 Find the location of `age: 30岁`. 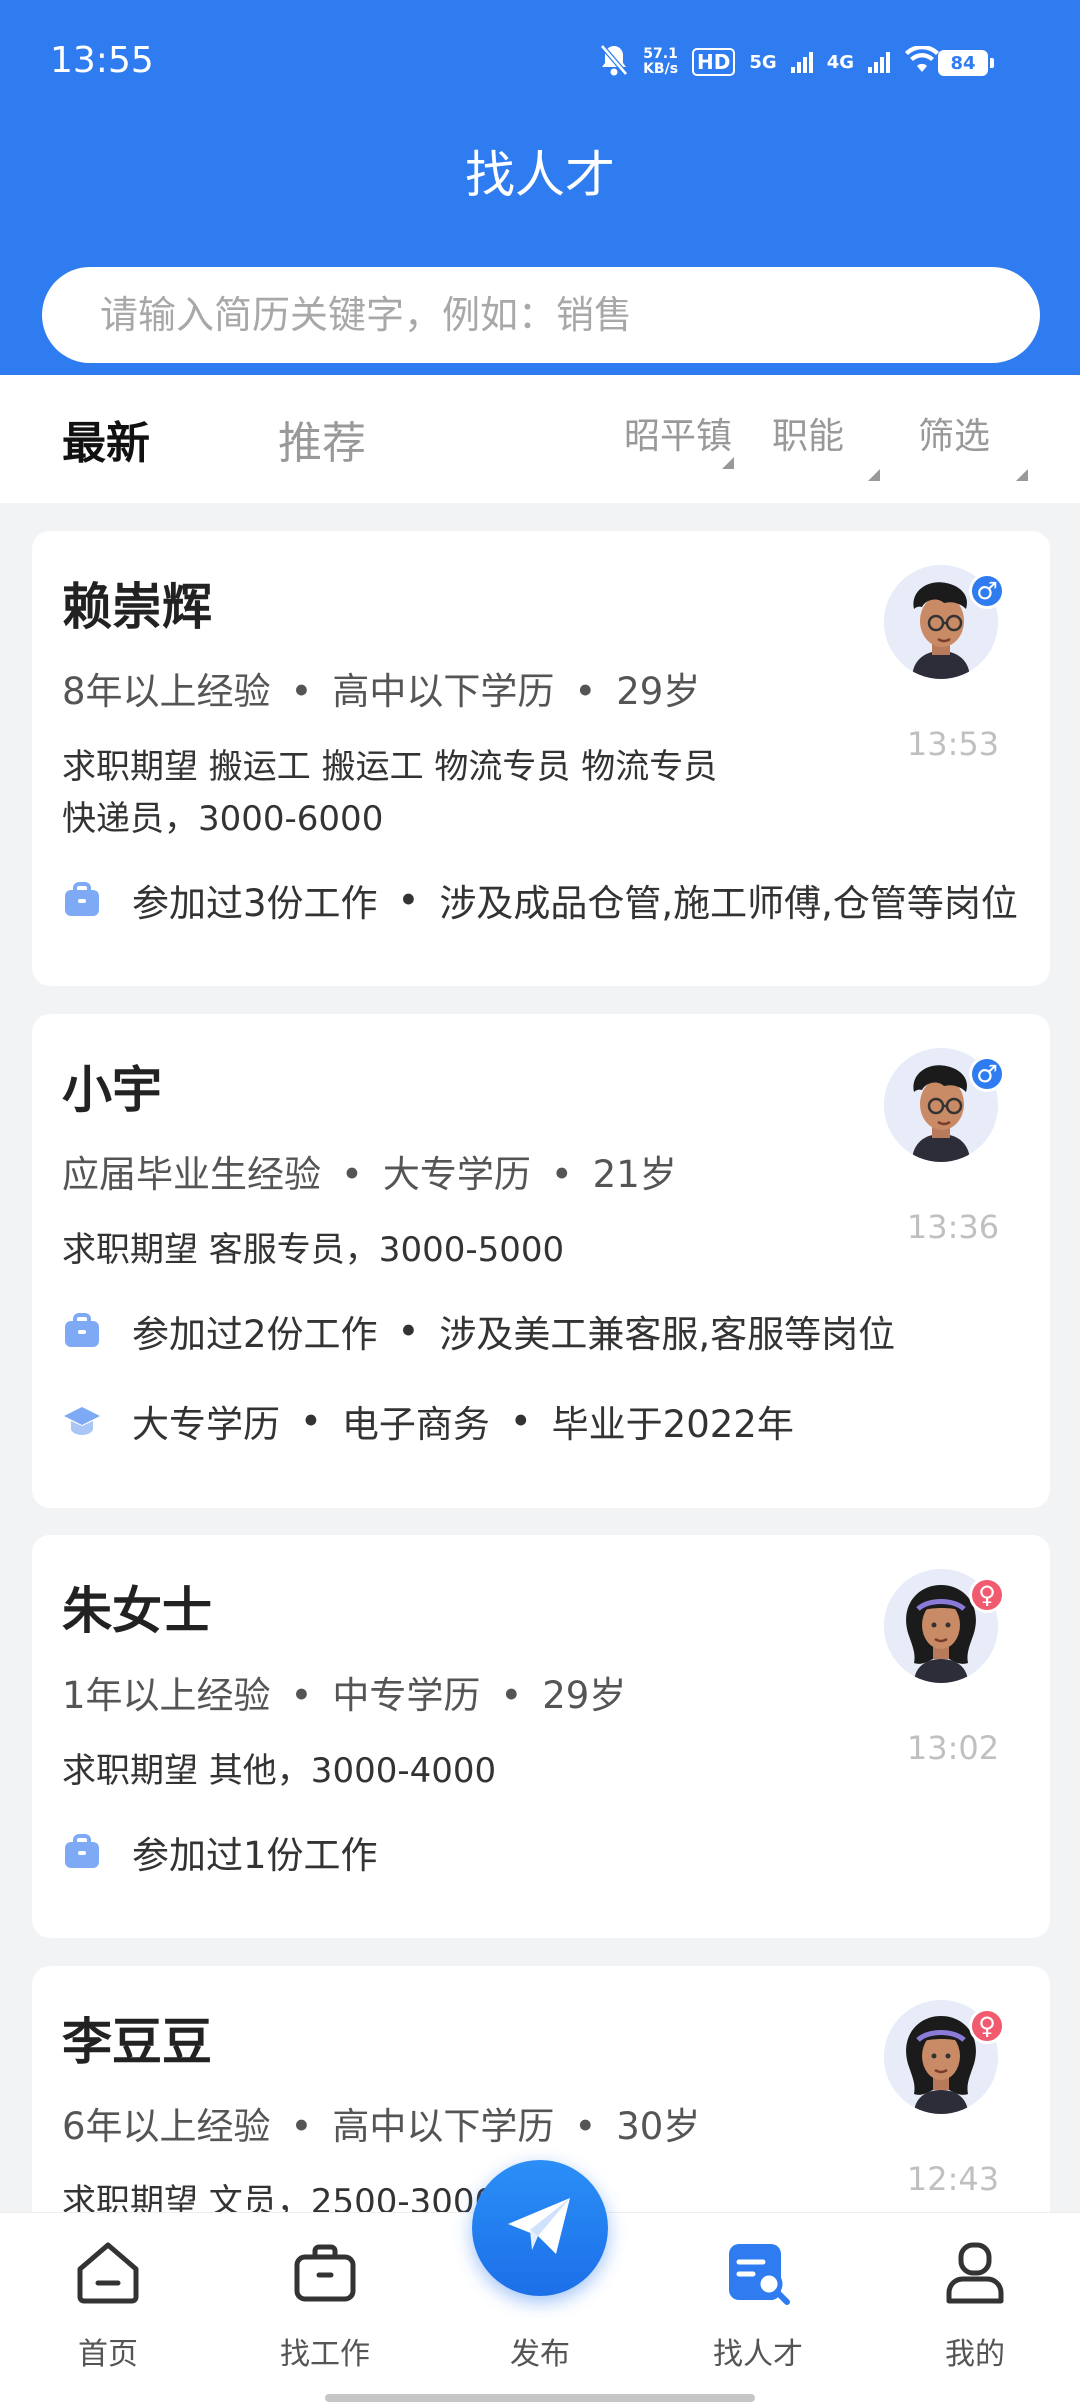

age: 30岁 is located at coordinates (658, 2126).